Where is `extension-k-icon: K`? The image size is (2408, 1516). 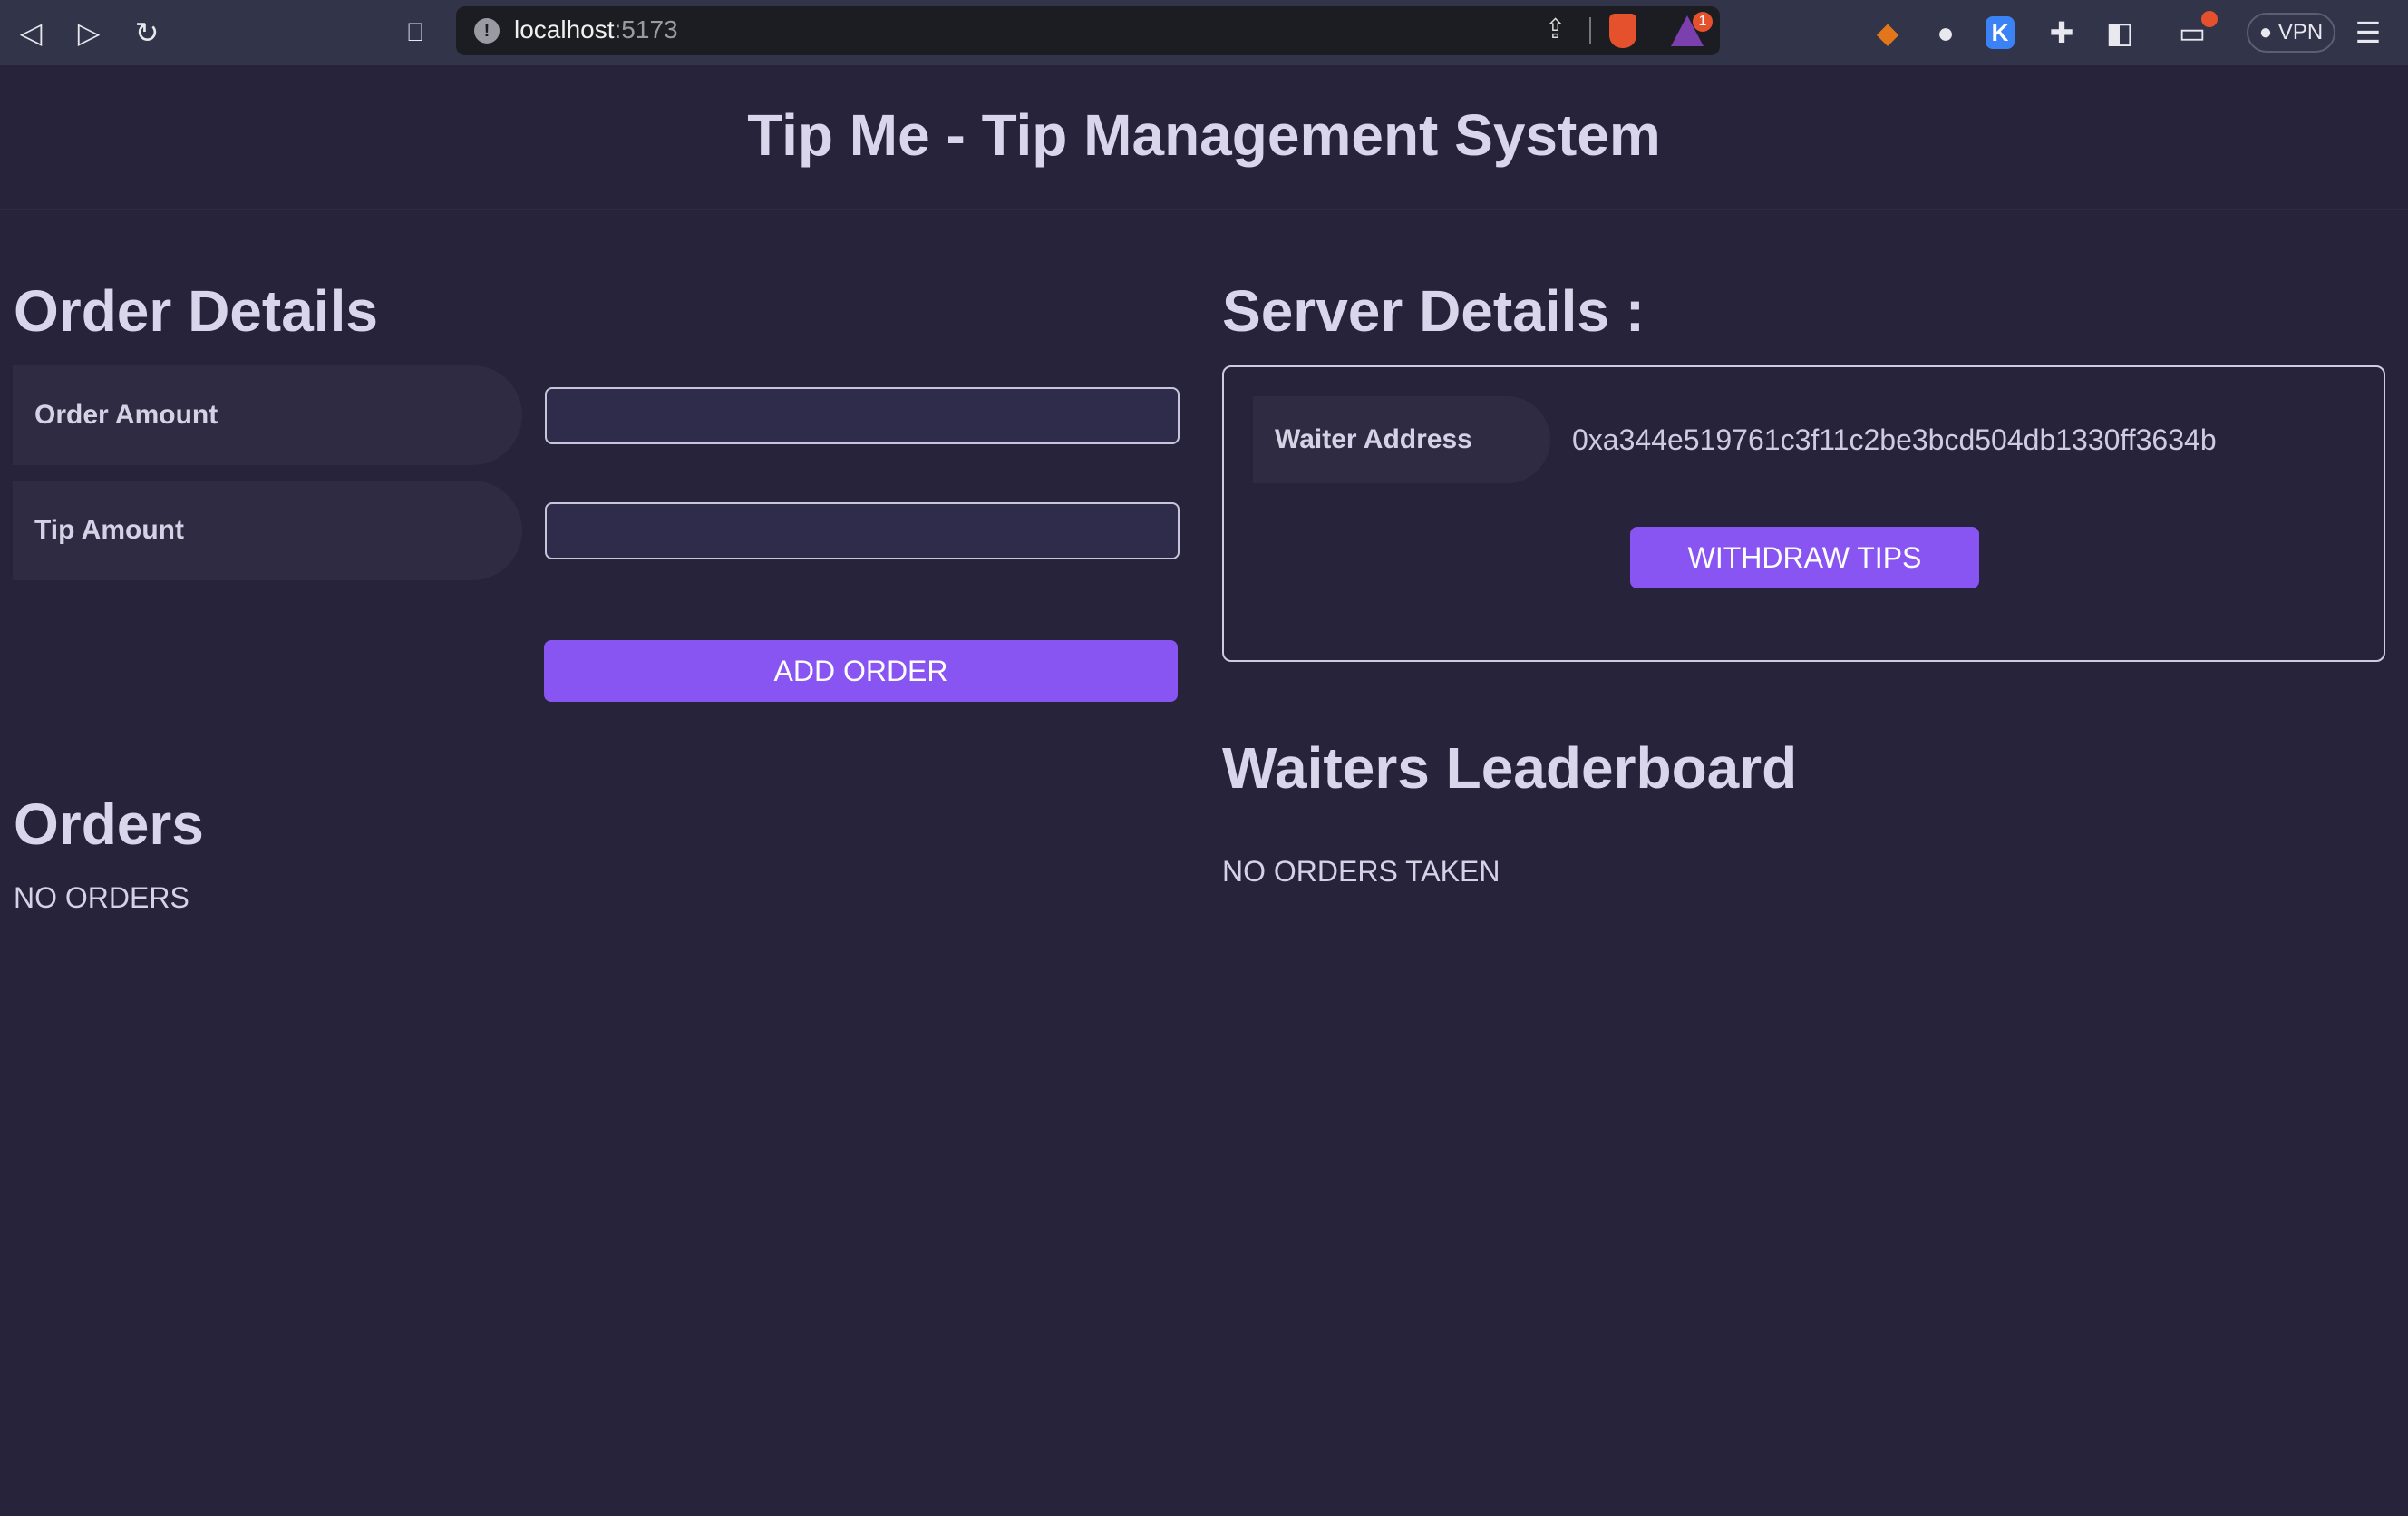
extension-k-icon: K is located at coordinates (2000, 32).